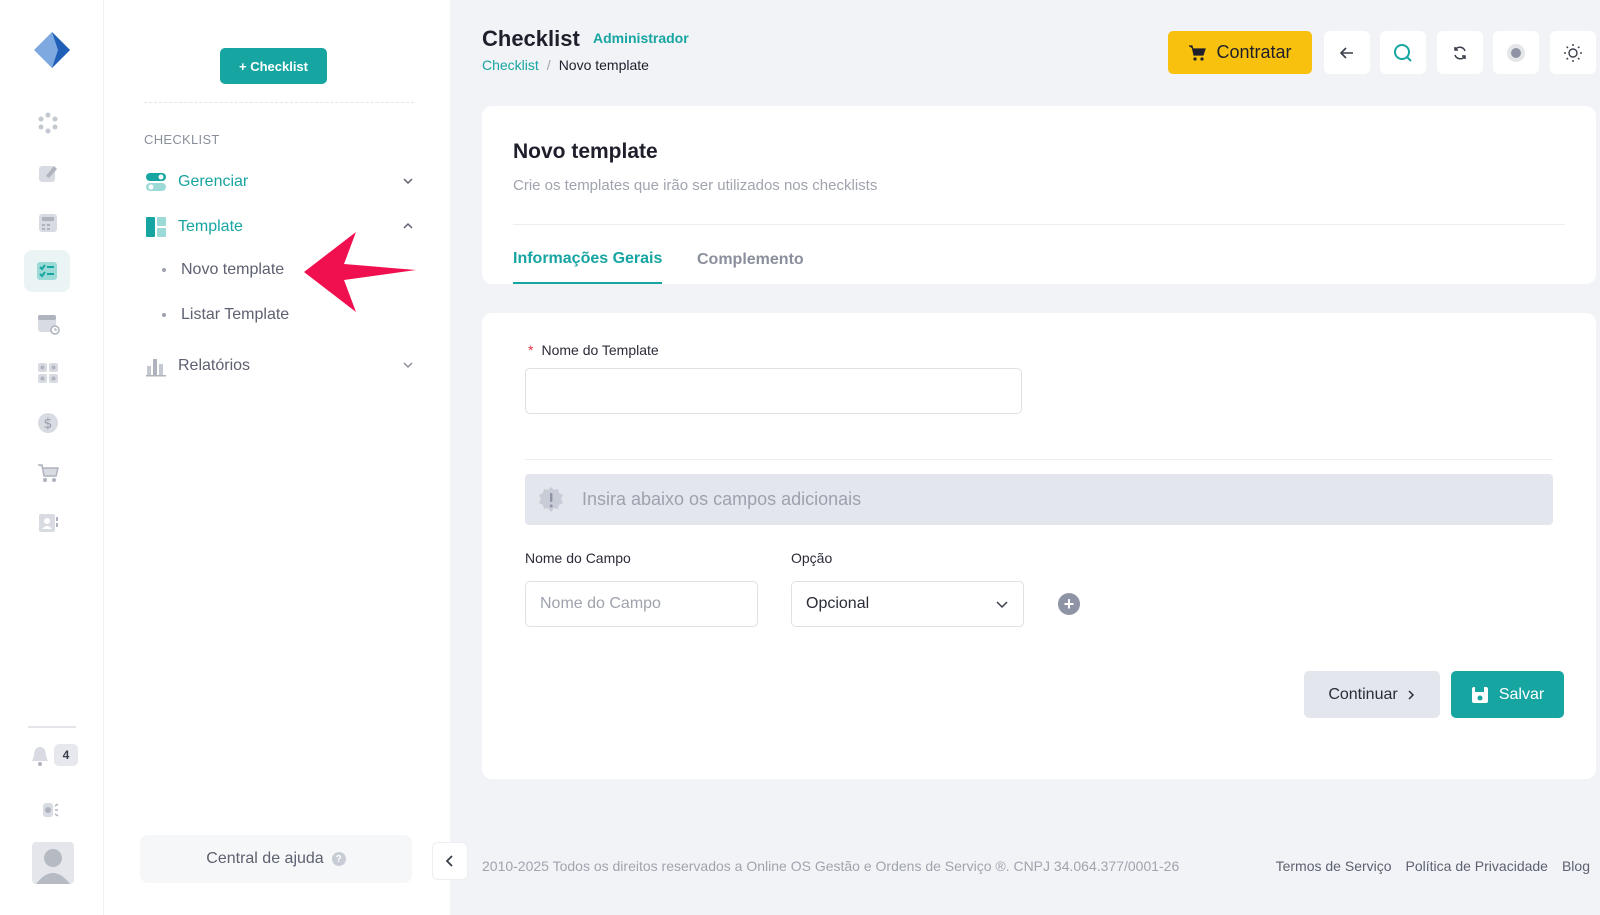 The width and height of the screenshot is (1600, 915). Describe the element at coordinates (578, 558) in the screenshot. I see `field-name-label: Nome do Campo` at that location.